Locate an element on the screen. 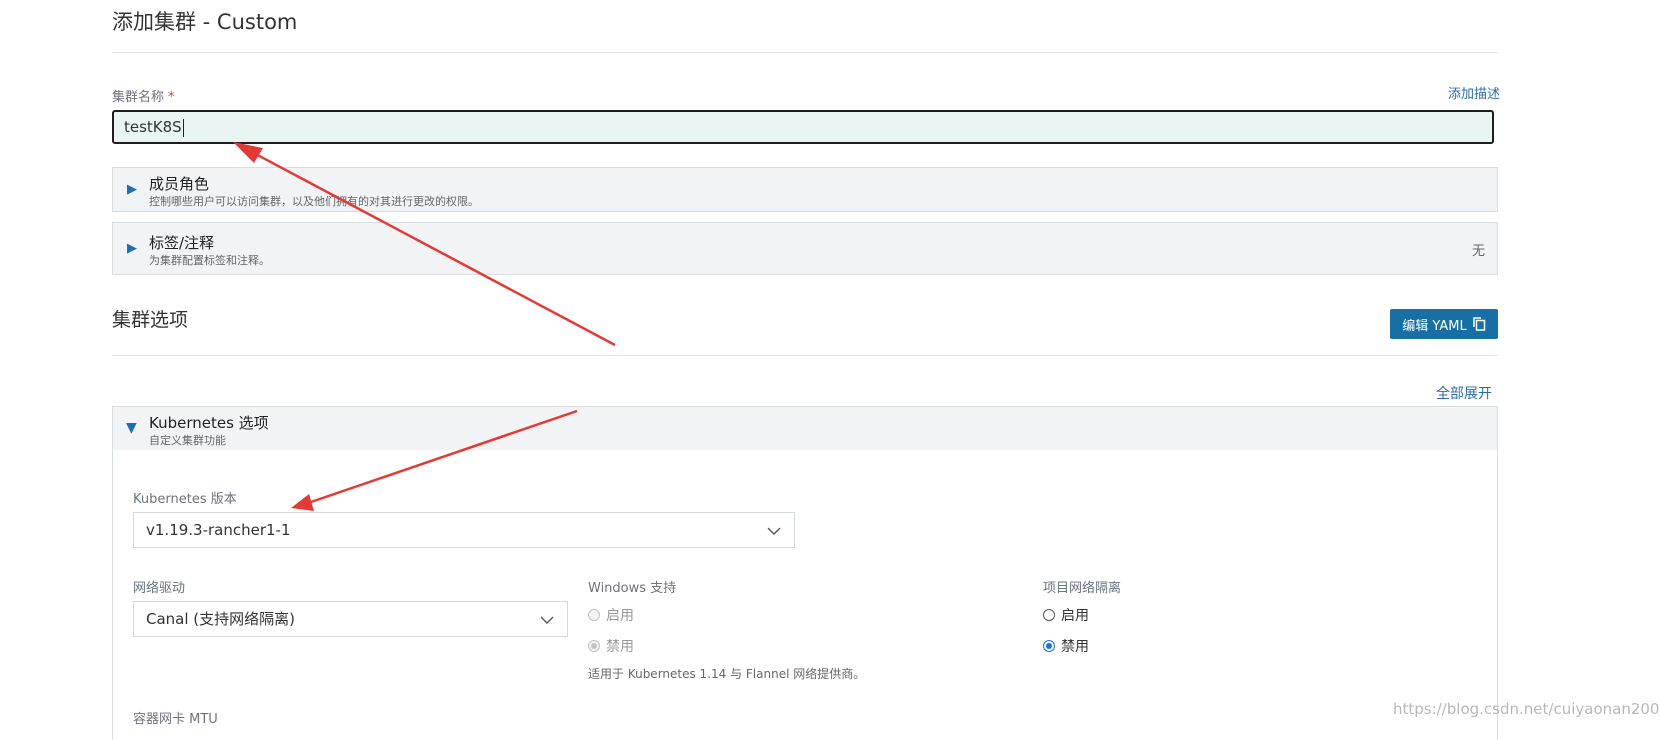 The height and width of the screenshot is (740, 1660). arrow-to-k8s-version is located at coordinates (442, 457).